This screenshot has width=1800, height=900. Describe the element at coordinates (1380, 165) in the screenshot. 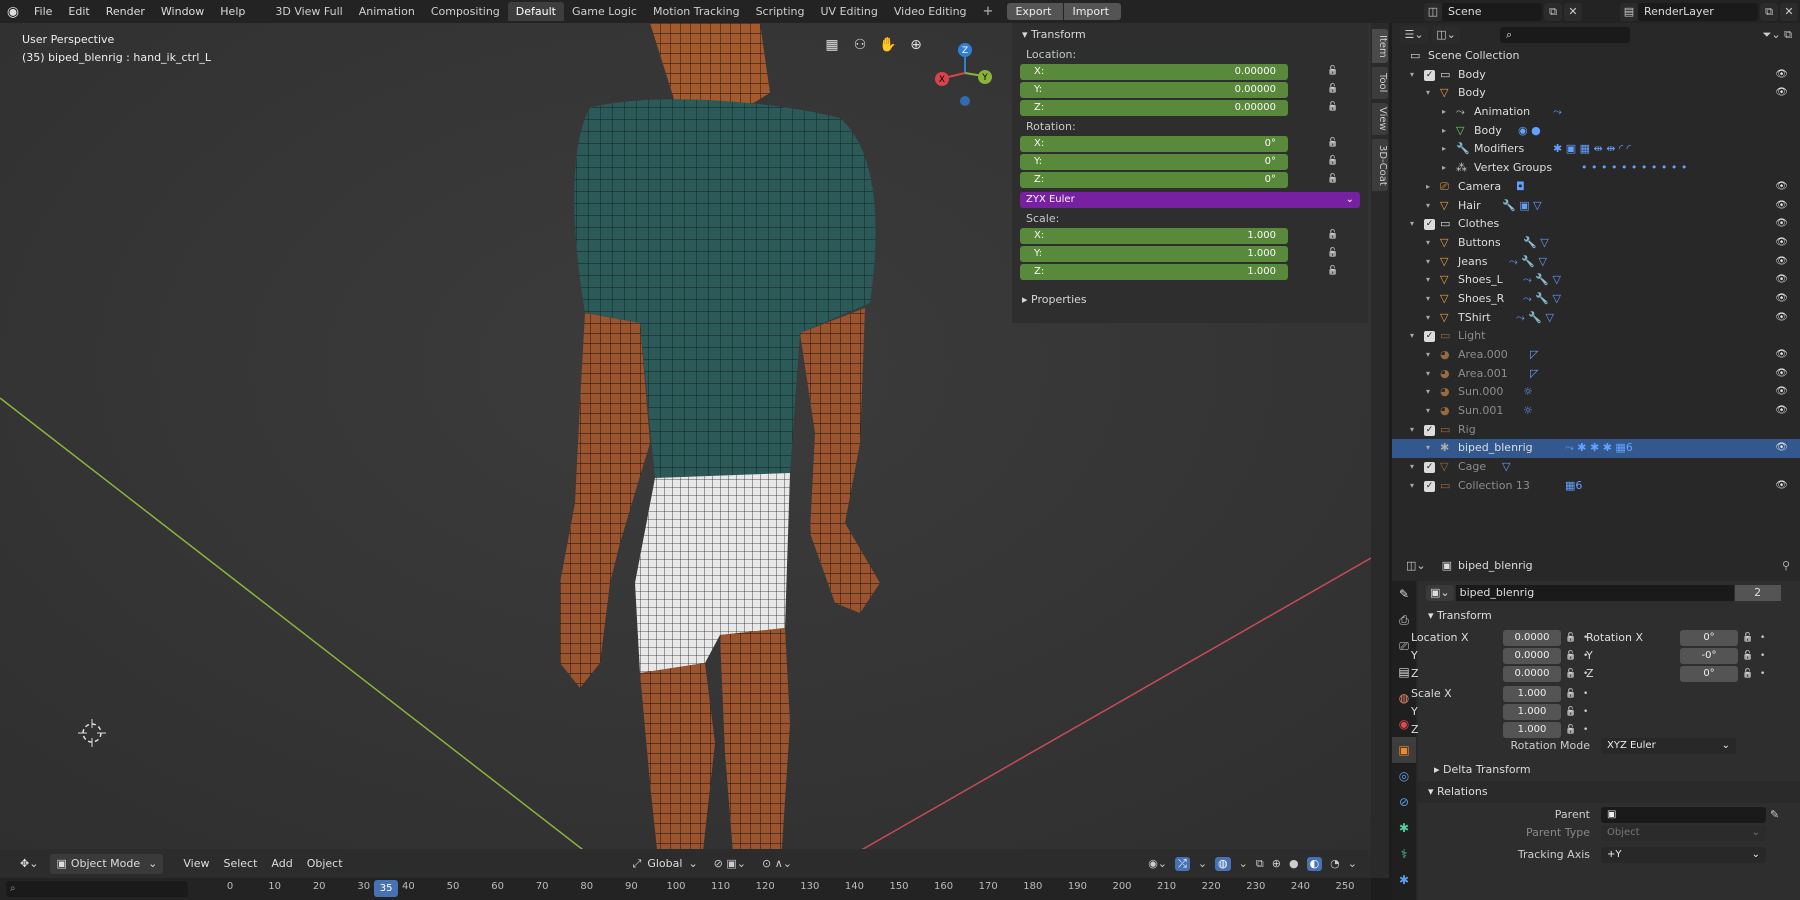

I see `tab-3d-coat: 3D-Coat` at that location.